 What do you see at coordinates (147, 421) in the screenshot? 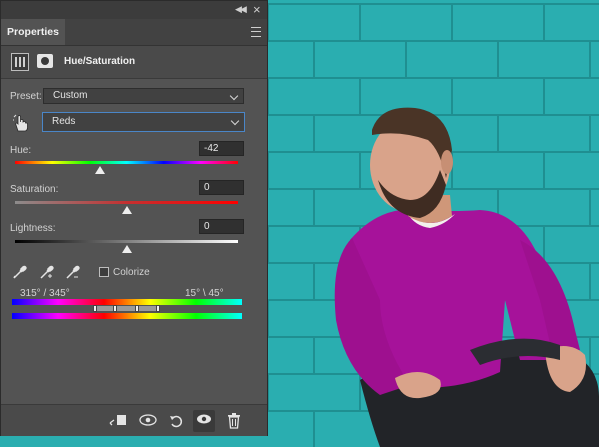
I see `view-previous-state-icon` at bounding box center [147, 421].